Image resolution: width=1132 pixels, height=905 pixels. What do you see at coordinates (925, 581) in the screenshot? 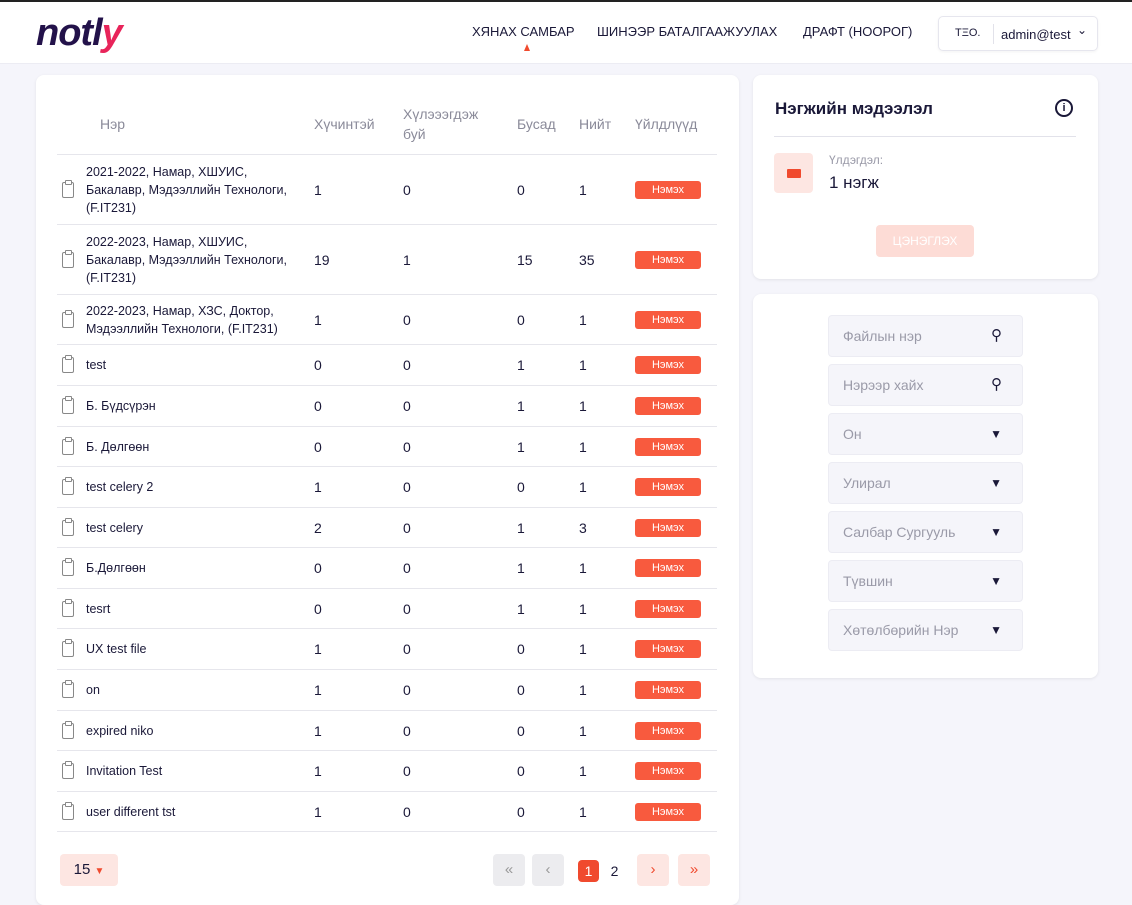
I see `filter-dropdown: Түвшин ▼` at bounding box center [925, 581].